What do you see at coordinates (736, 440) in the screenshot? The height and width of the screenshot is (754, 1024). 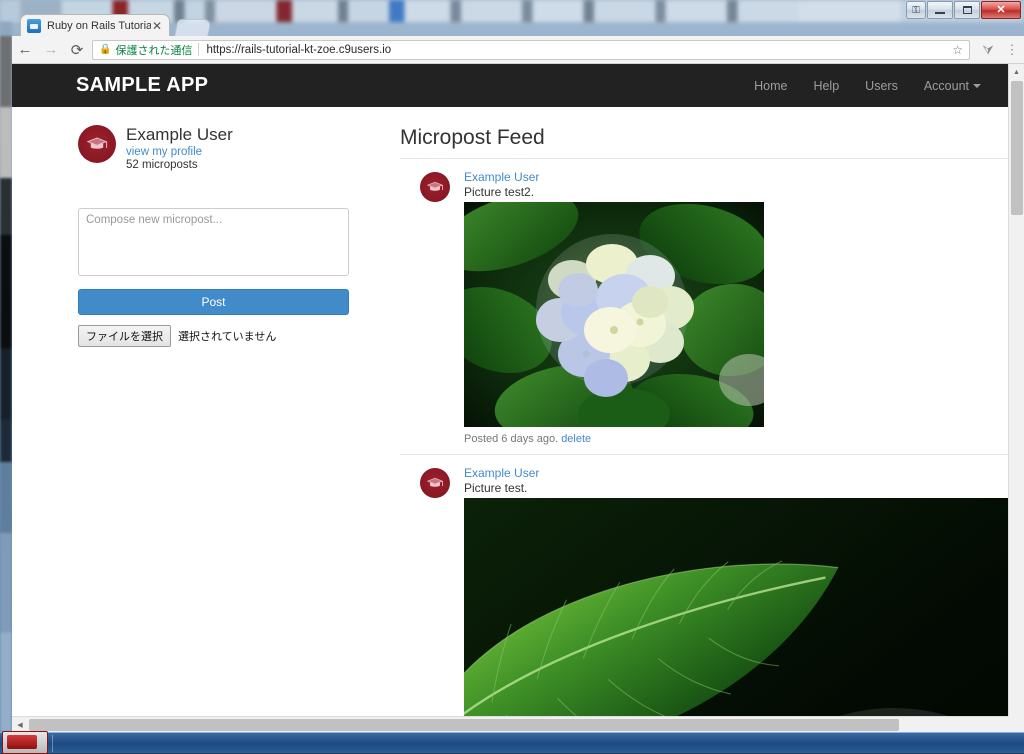 I see `micropost-meta: Posted 6 days ago.delete` at bounding box center [736, 440].